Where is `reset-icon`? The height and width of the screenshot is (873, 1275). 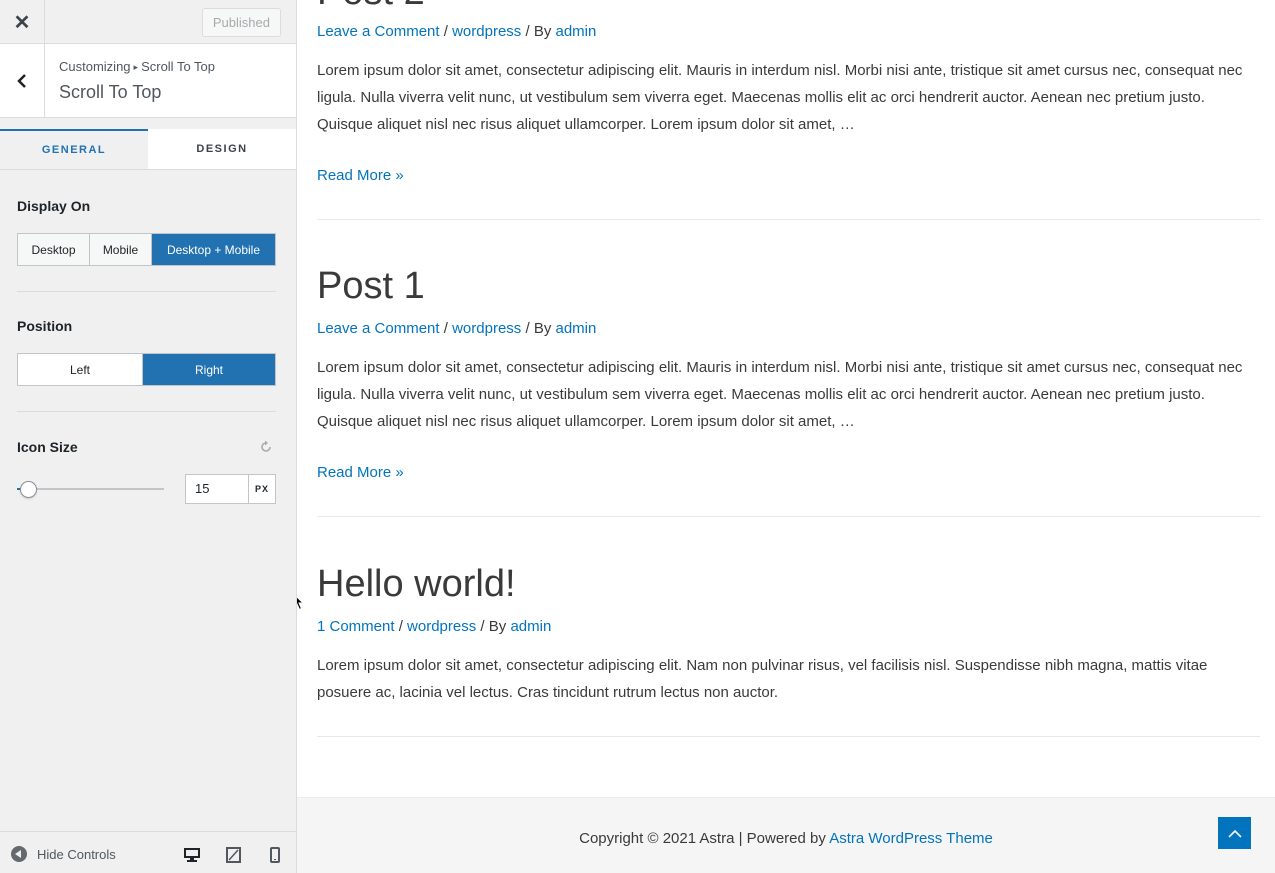 reset-icon is located at coordinates (266, 447).